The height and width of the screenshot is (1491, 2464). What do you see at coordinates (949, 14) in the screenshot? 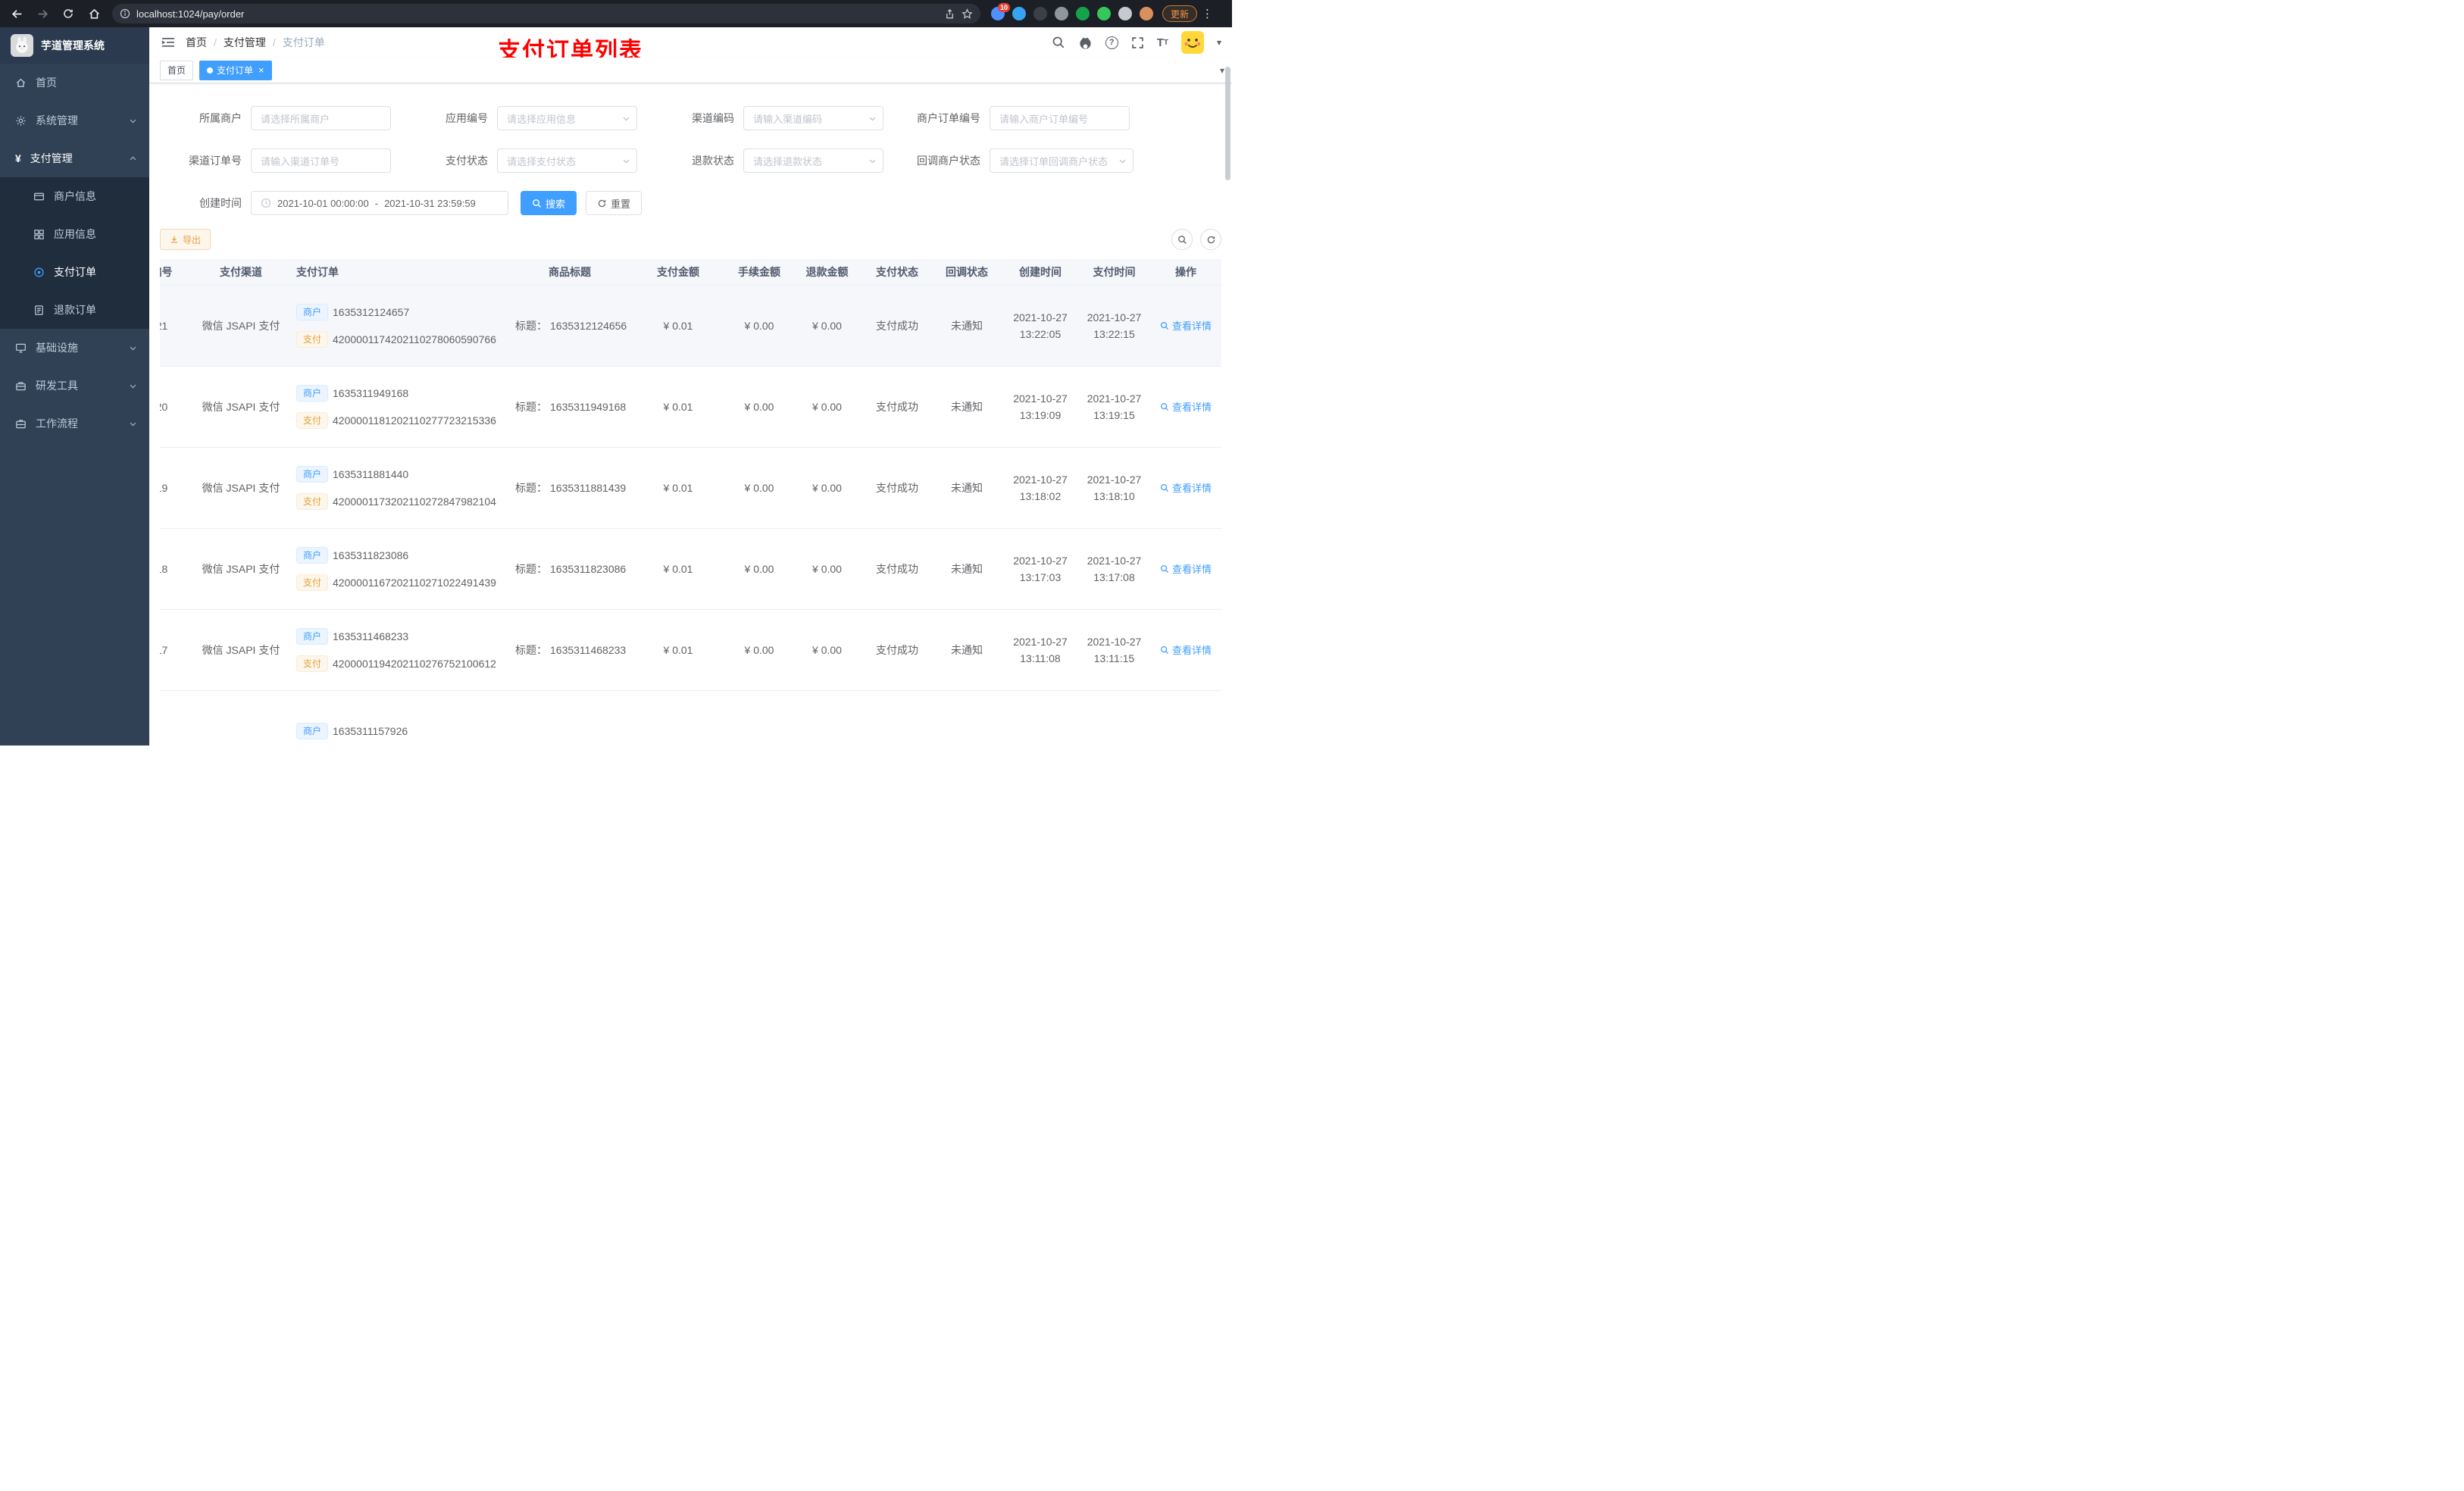
I see `share-icon` at bounding box center [949, 14].